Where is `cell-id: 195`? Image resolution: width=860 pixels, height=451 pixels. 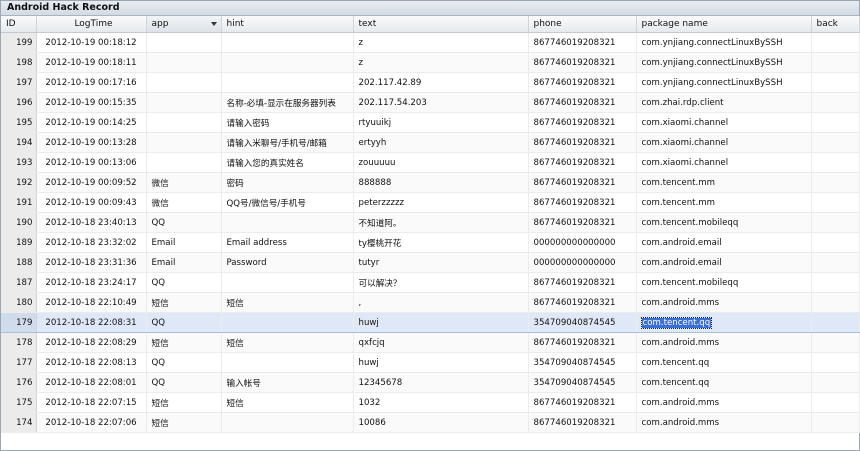
cell-id: 195 is located at coordinates (19, 122).